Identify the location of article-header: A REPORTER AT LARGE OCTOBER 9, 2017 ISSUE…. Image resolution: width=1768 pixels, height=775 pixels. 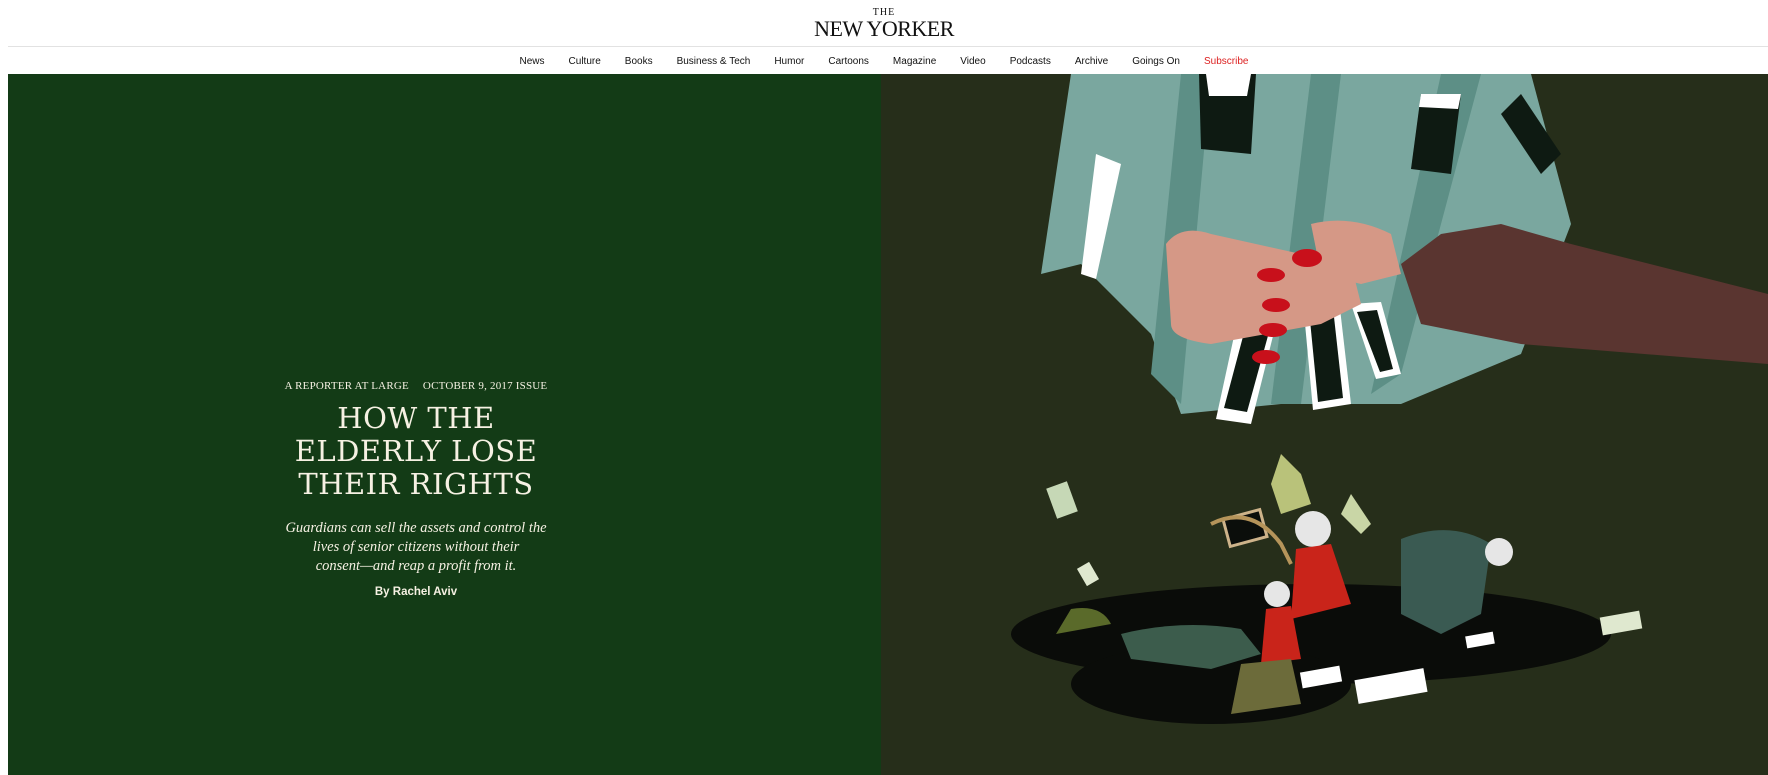
(416, 489).